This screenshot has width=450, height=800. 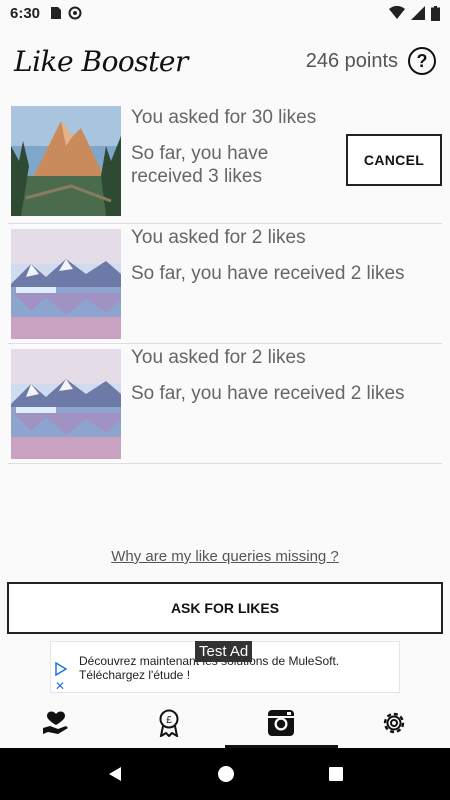 What do you see at coordinates (224, 117) in the screenshot?
I see `asked-text: You asked for 30 likes` at bounding box center [224, 117].